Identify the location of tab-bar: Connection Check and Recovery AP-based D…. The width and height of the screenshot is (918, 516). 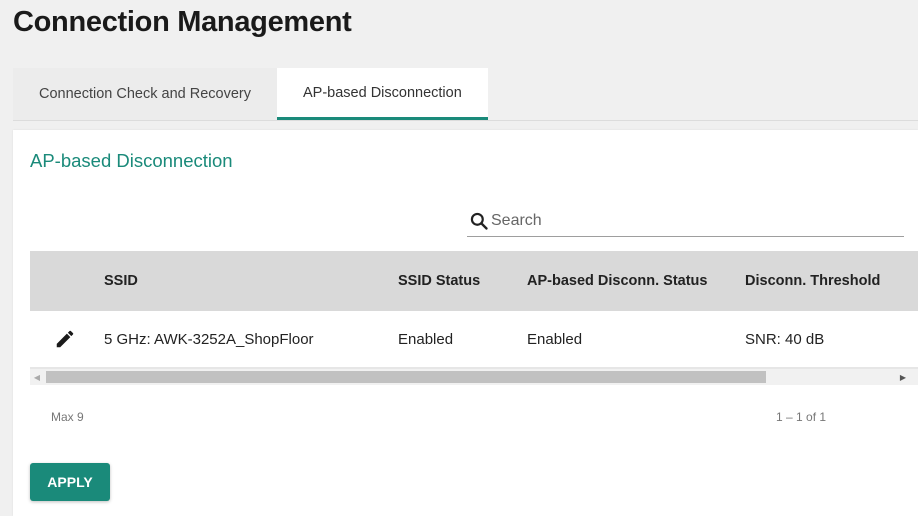
(465, 94).